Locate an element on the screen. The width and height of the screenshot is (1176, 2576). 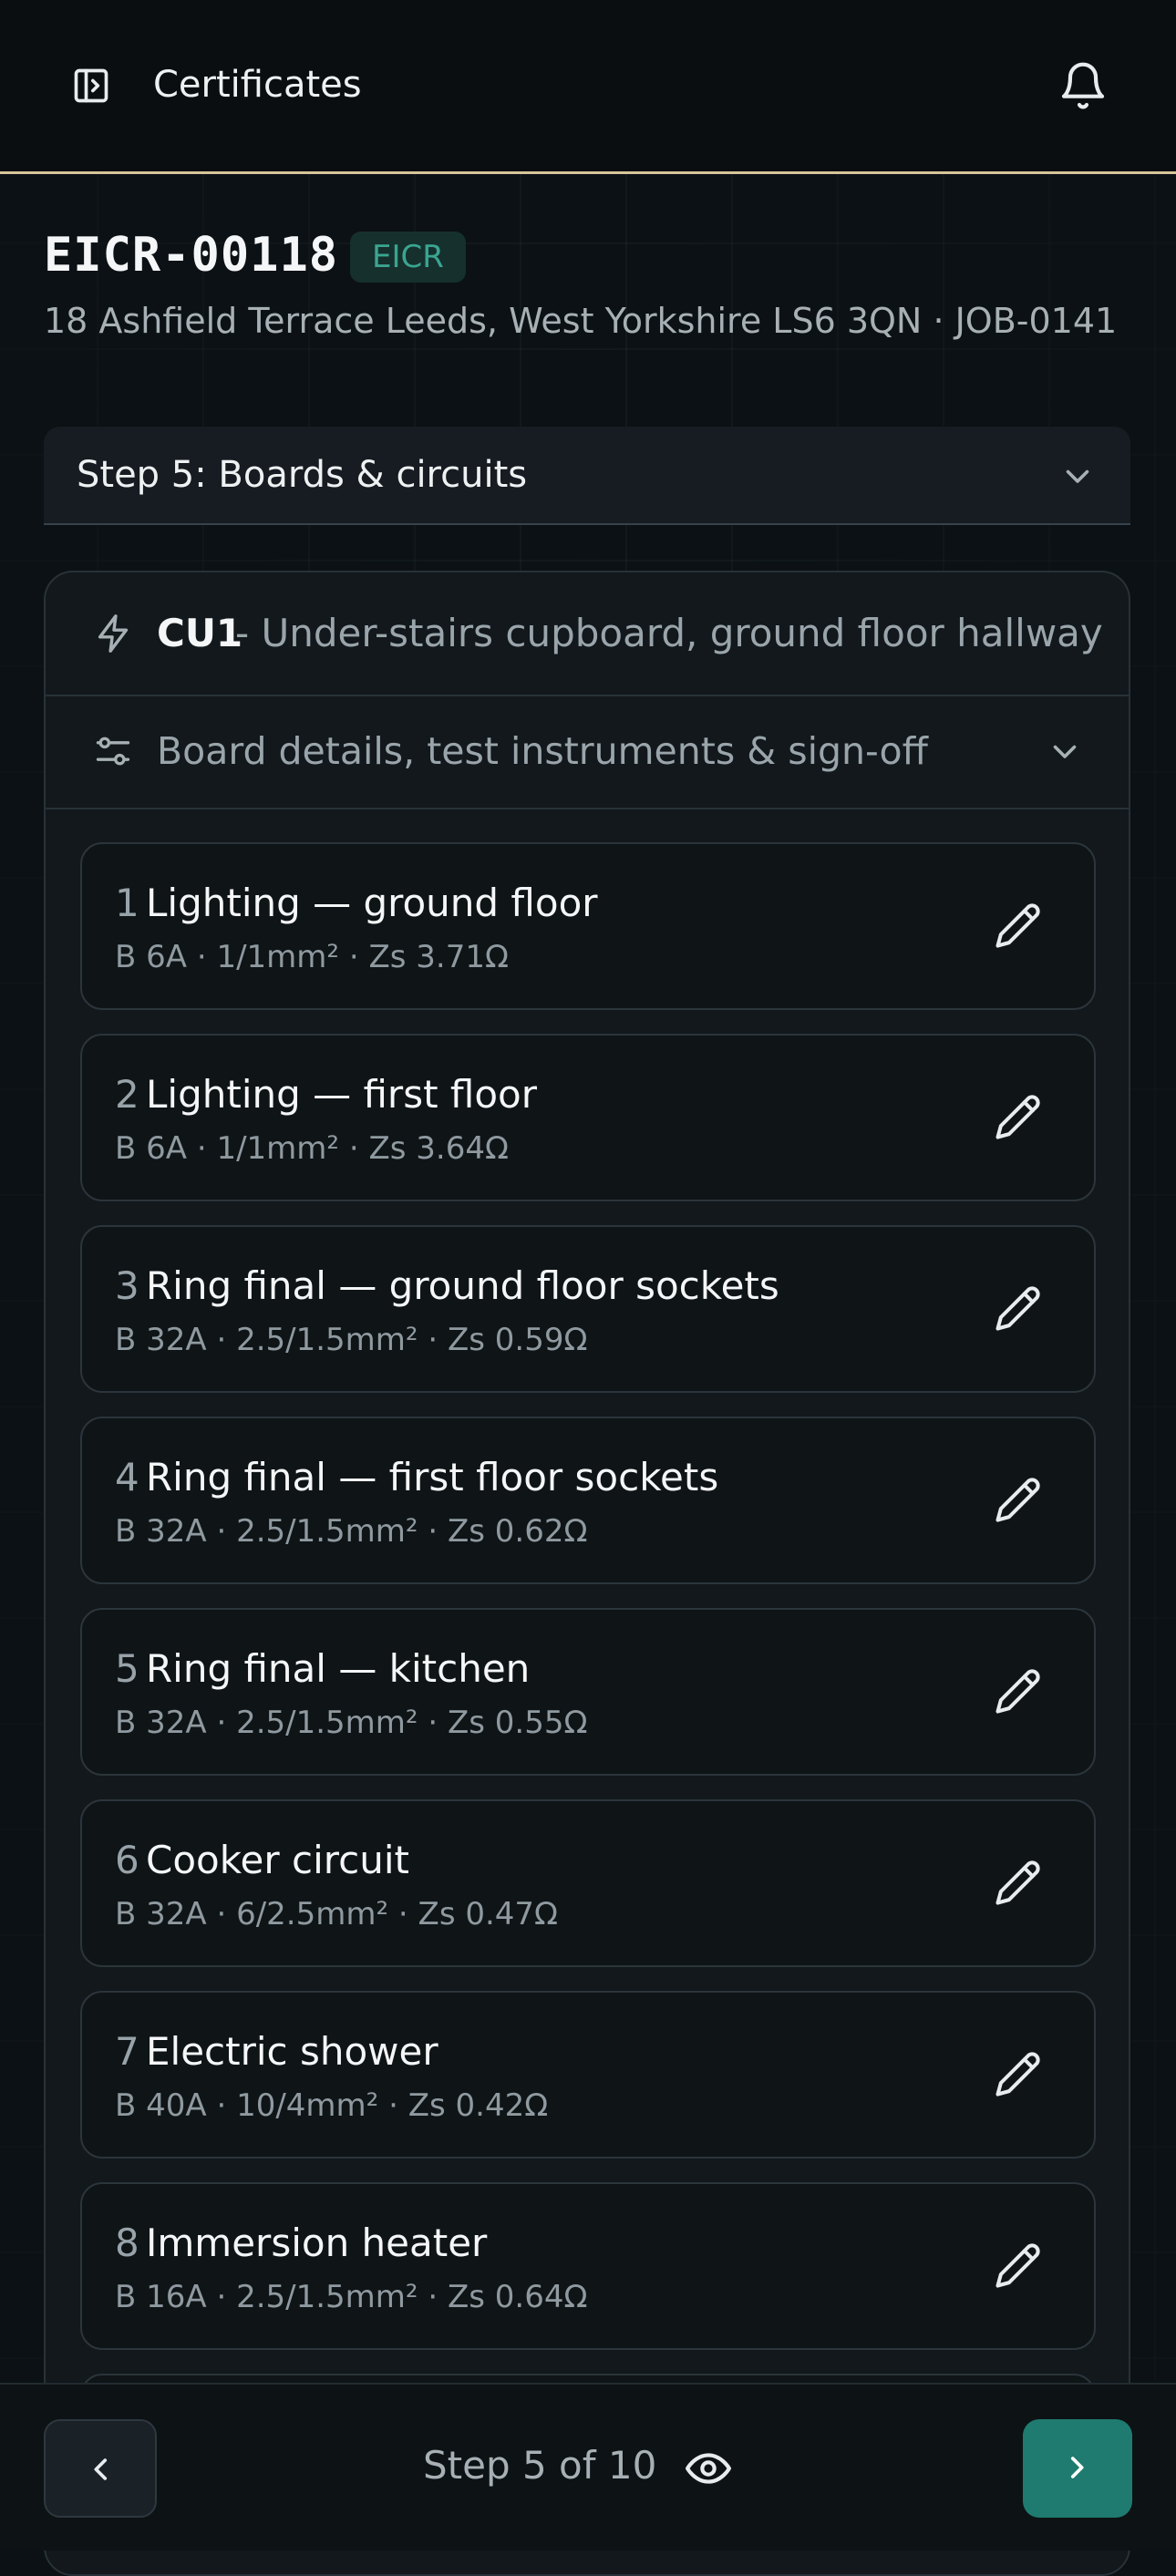
circuit-name: Immersion heater is located at coordinates (317, 2243).